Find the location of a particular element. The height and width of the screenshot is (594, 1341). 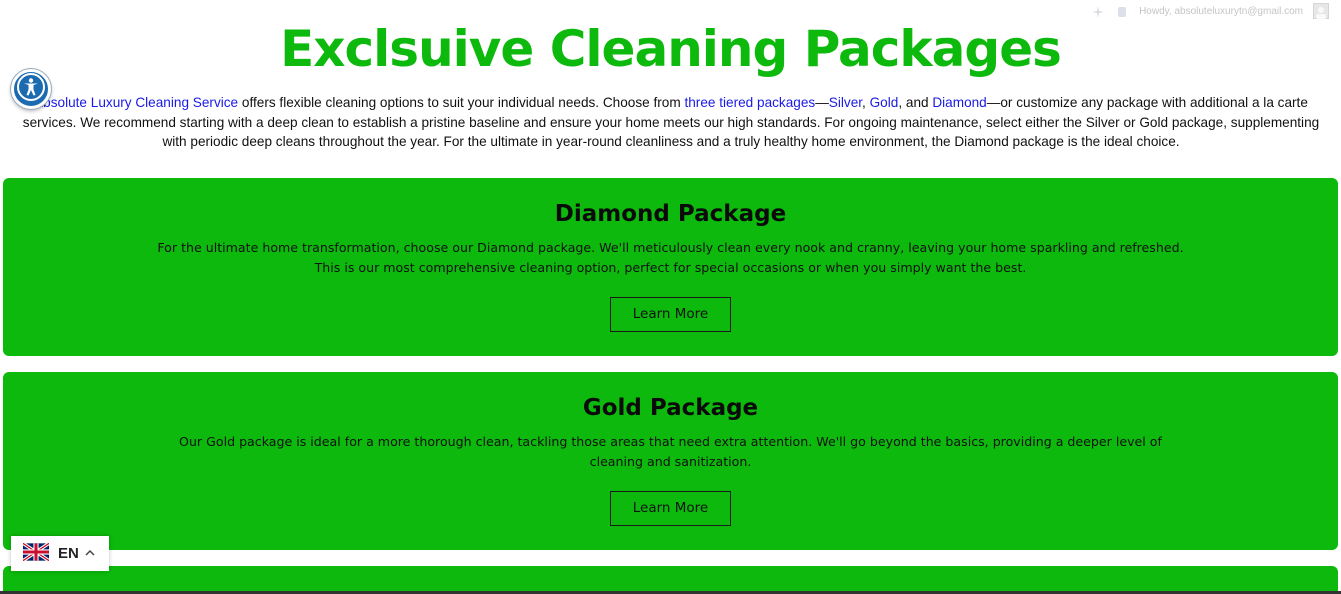

silver-link: Silver is located at coordinates (845, 102).